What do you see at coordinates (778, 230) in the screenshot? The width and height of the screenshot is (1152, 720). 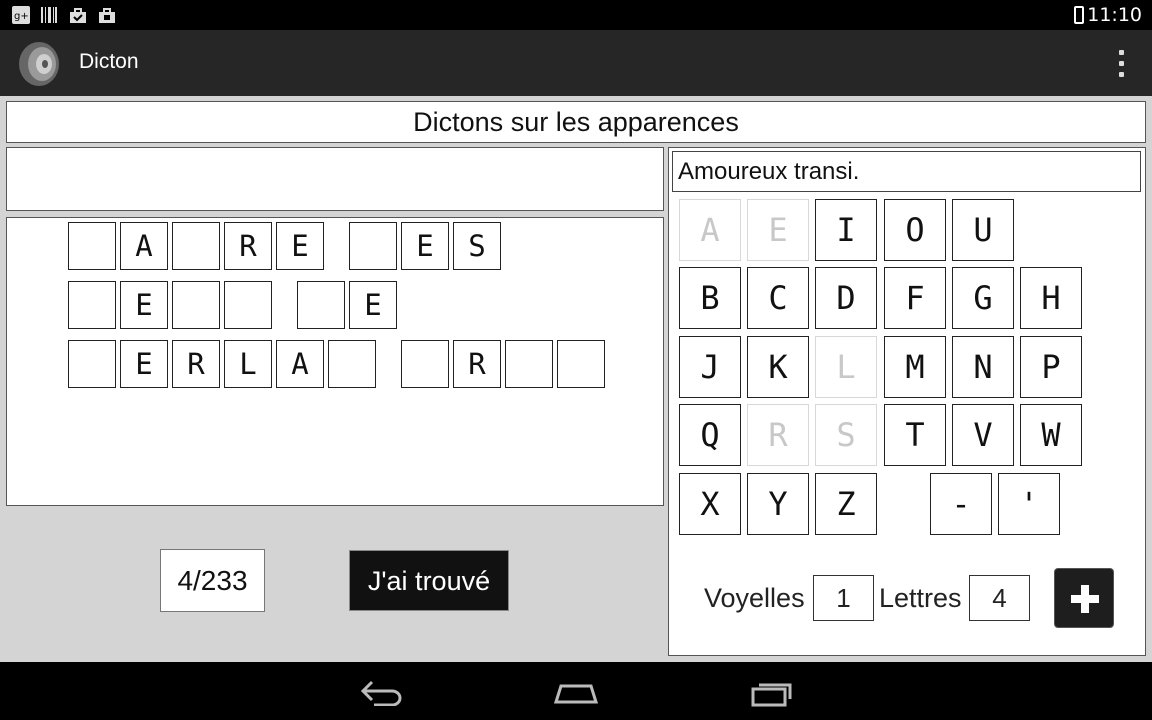 I see `key-e: E` at bounding box center [778, 230].